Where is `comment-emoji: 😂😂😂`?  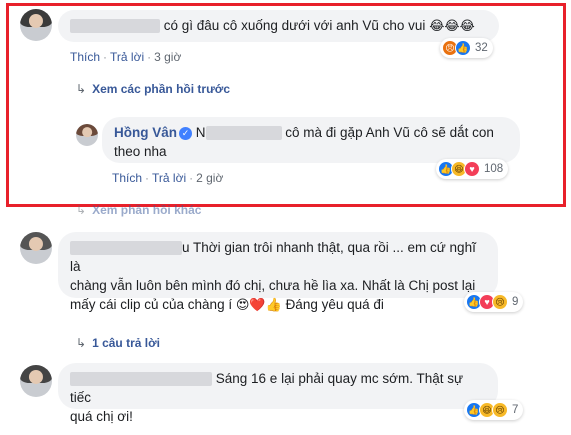
comment-emoji: 😂😂😂 is located at coordinates (452, 25).